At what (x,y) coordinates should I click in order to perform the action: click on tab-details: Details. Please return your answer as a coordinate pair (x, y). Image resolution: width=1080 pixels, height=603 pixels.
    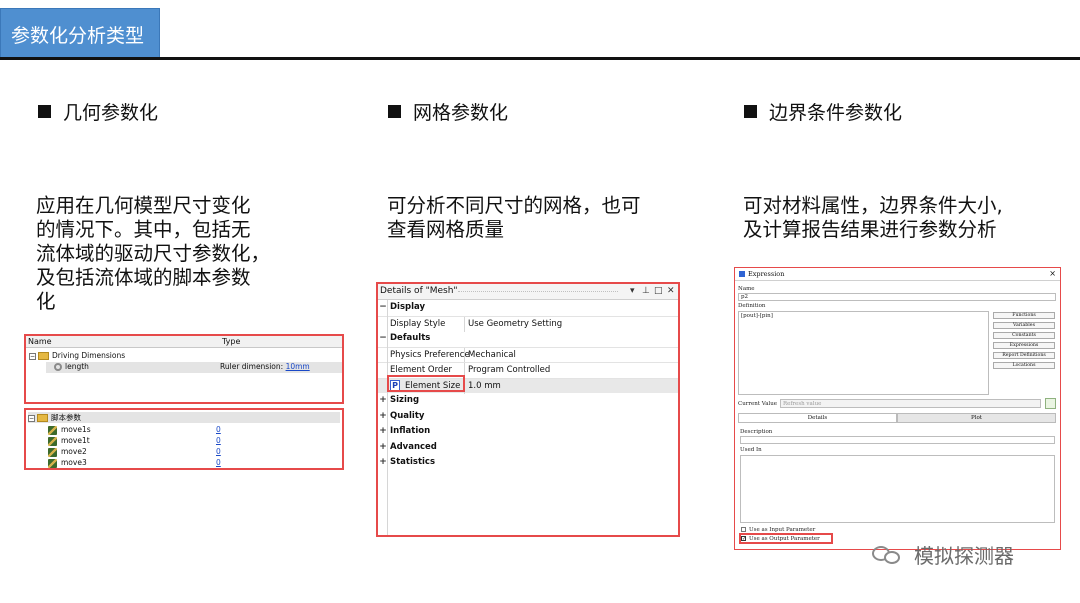
    Looking at the image, I should click on (817, 418).